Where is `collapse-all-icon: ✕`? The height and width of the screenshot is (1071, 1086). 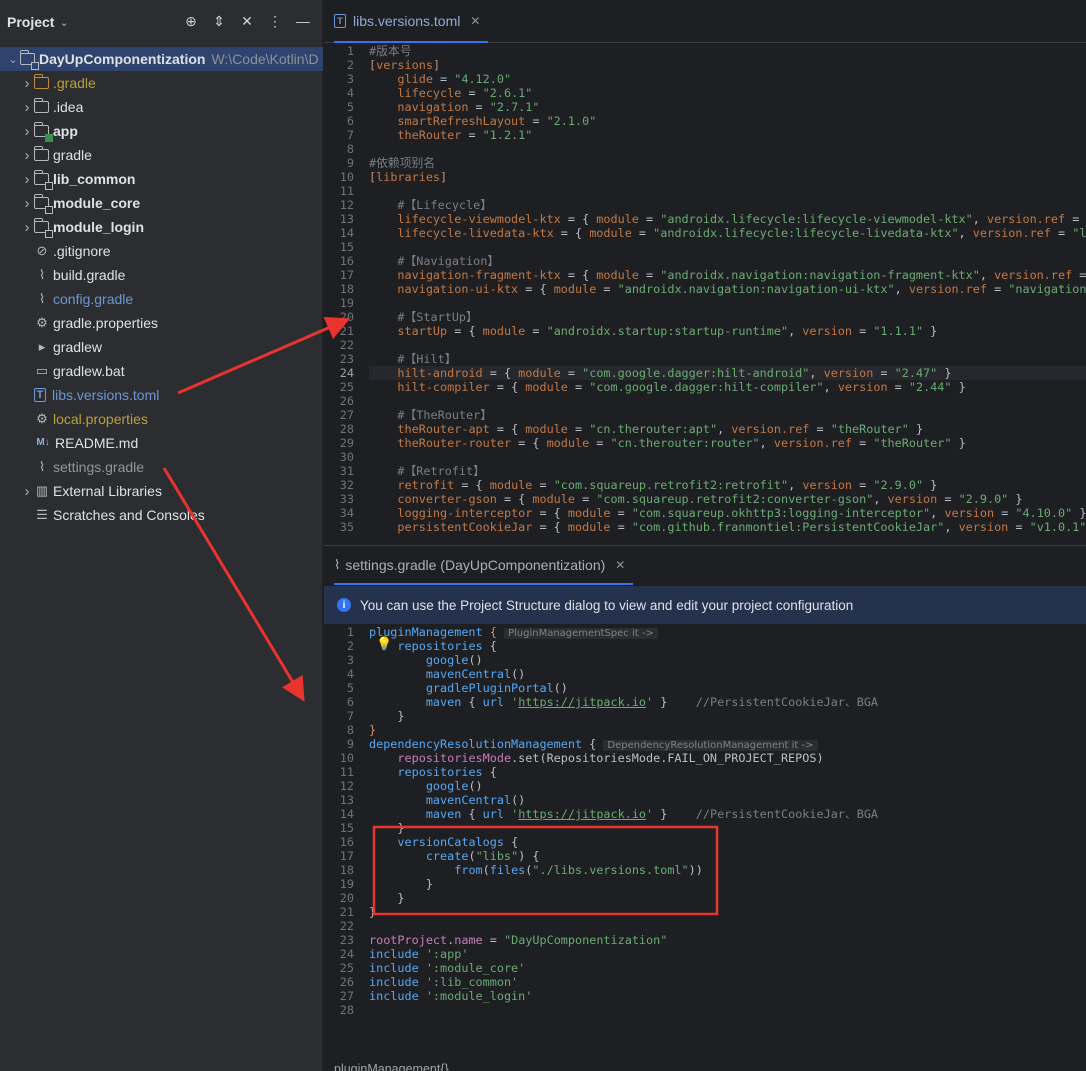
collapse-all-icon: ✕ is located at coordinates (247, 21).